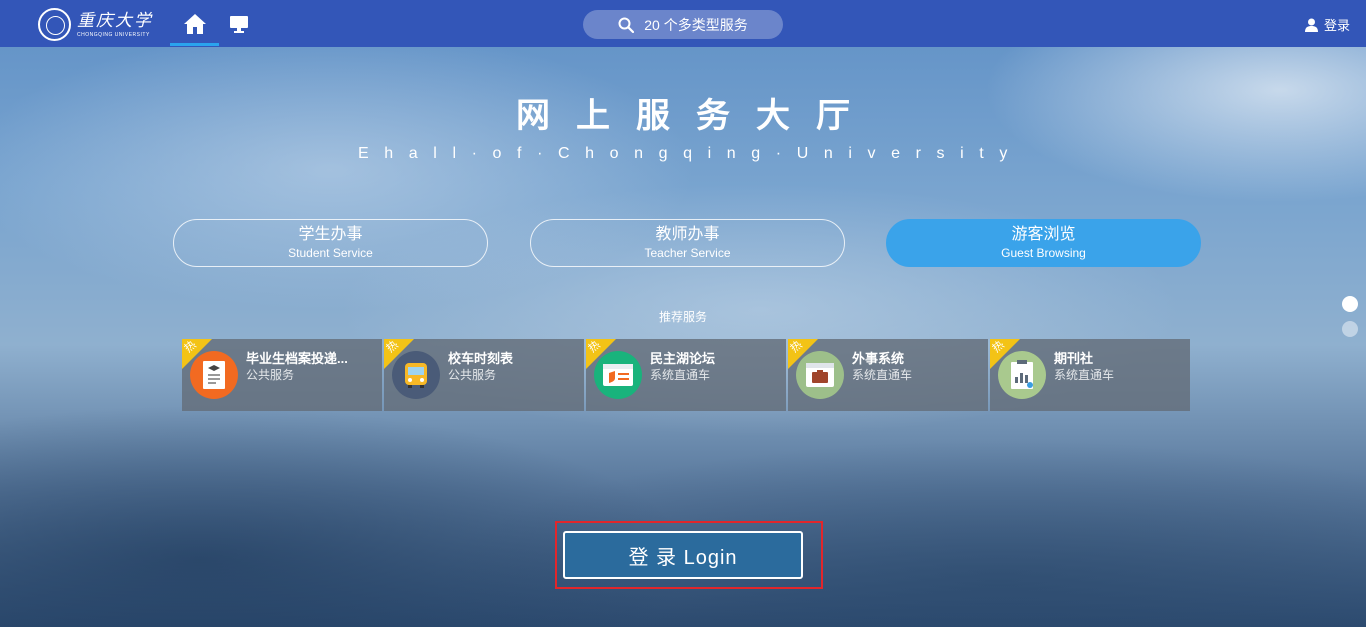 The image size is (1366, 627). I want to click on student-service-button: 学生办事 Student Service, so click(330, 243).